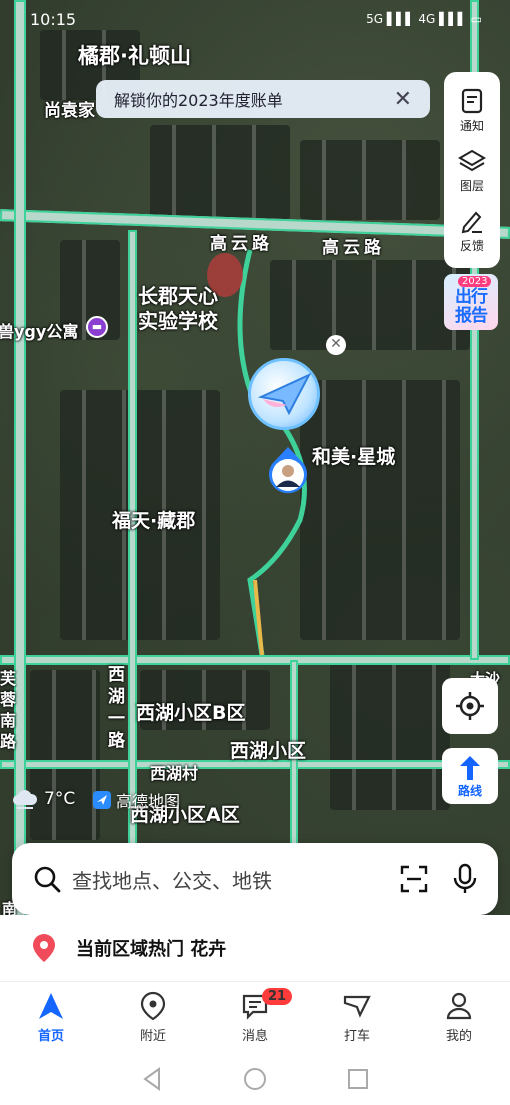 This screenshot has width=510, height=1105. What do you see at coordinates (8, 710) in the screenshot?
I see `map-label-road: 芙 蓉 南 路` at bounding box center [8, 710].